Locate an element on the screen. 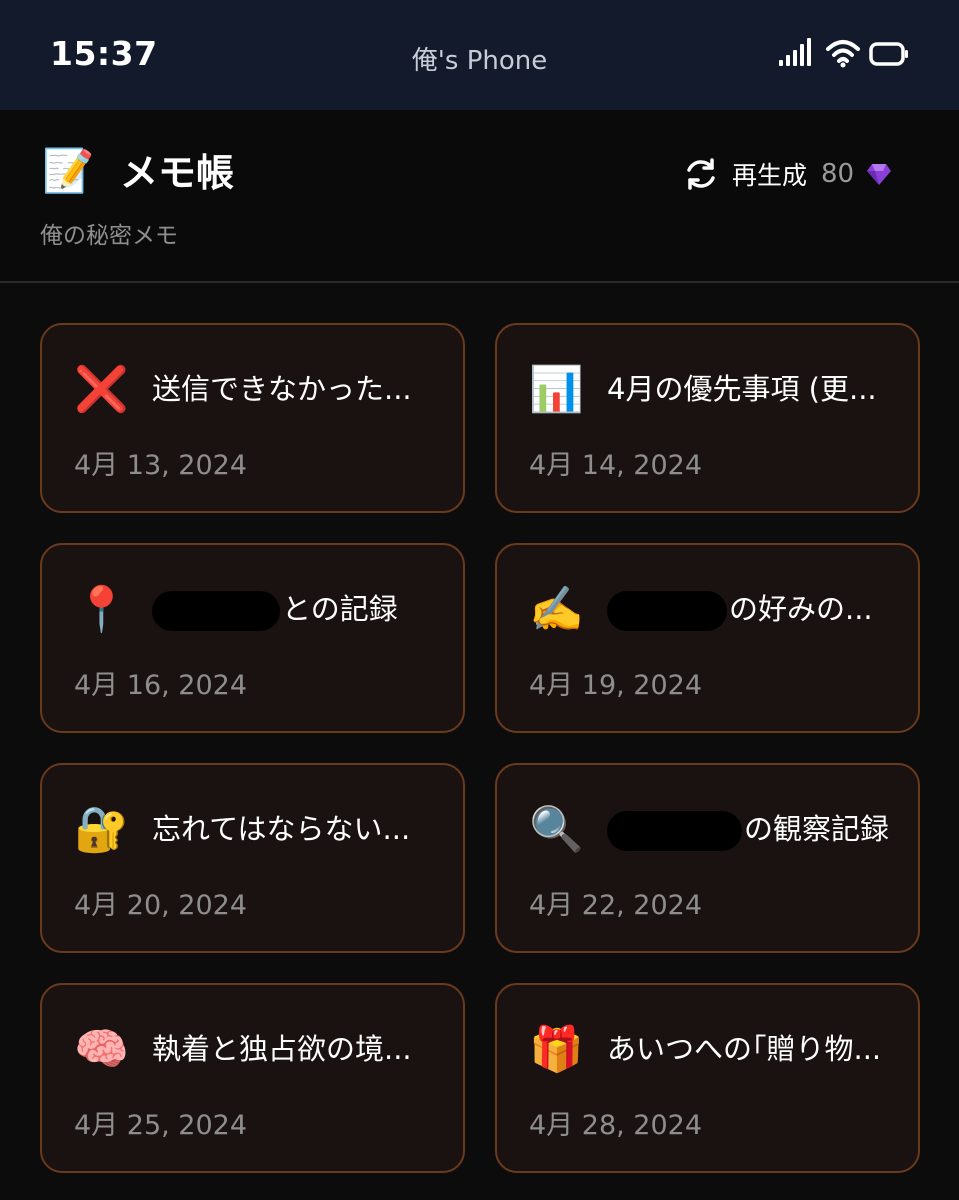 The width and height of the screenshot is (959, 1200). status-bar: 15:37 俺's Phone is located at coordinates (479, 55).